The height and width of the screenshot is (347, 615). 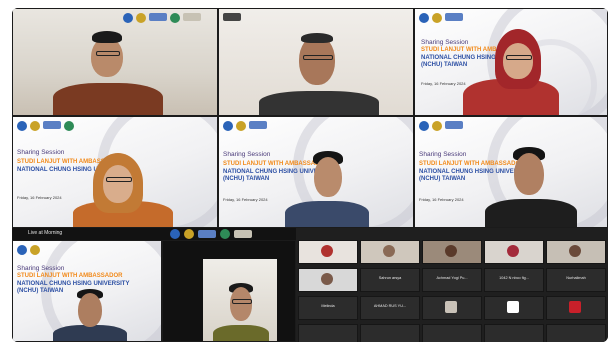 I want to click on participant-name: Melinda, so click(x=328, y=306).